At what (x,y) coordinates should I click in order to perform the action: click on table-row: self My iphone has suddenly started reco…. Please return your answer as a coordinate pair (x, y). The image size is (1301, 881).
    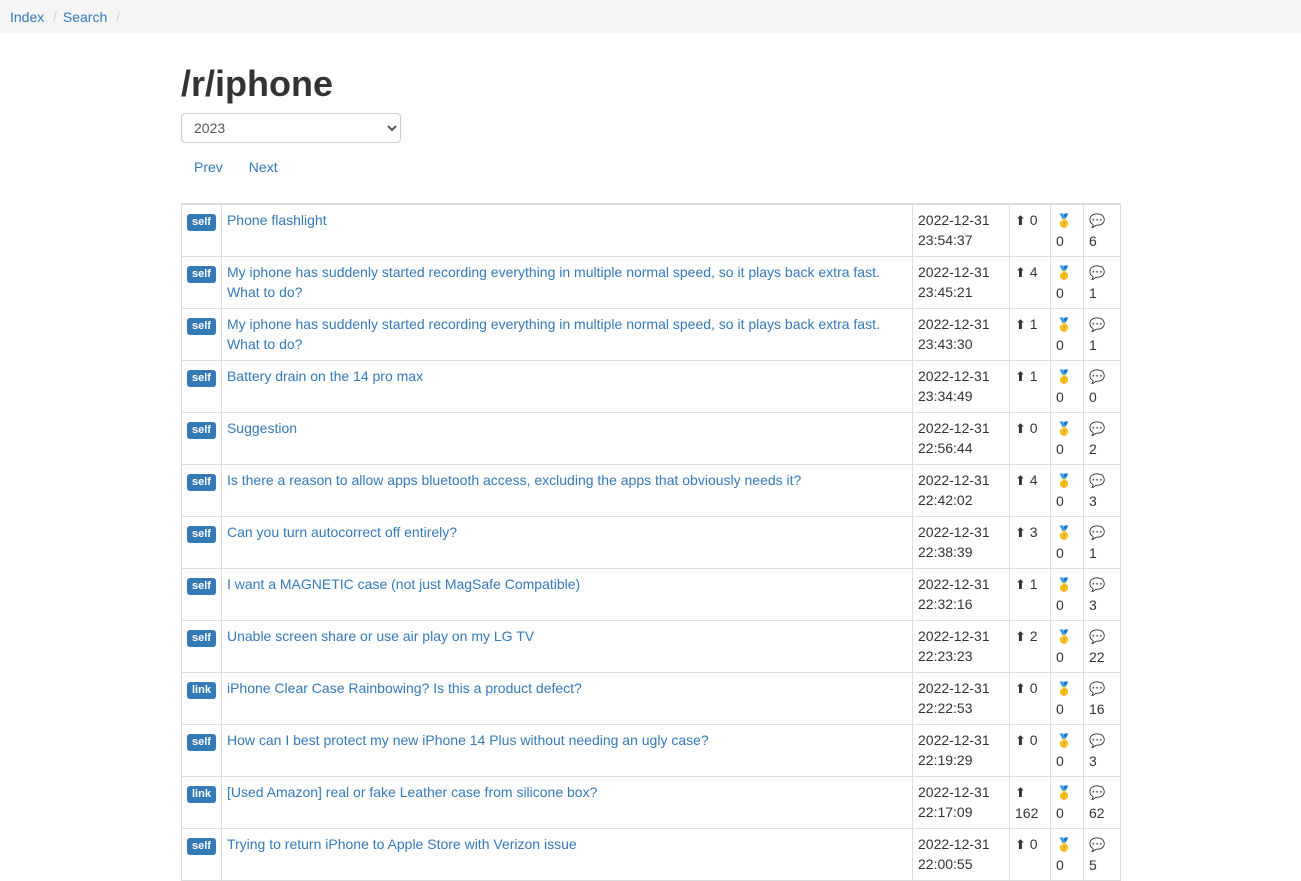
    Looking at the image, I should click on (651, 282).